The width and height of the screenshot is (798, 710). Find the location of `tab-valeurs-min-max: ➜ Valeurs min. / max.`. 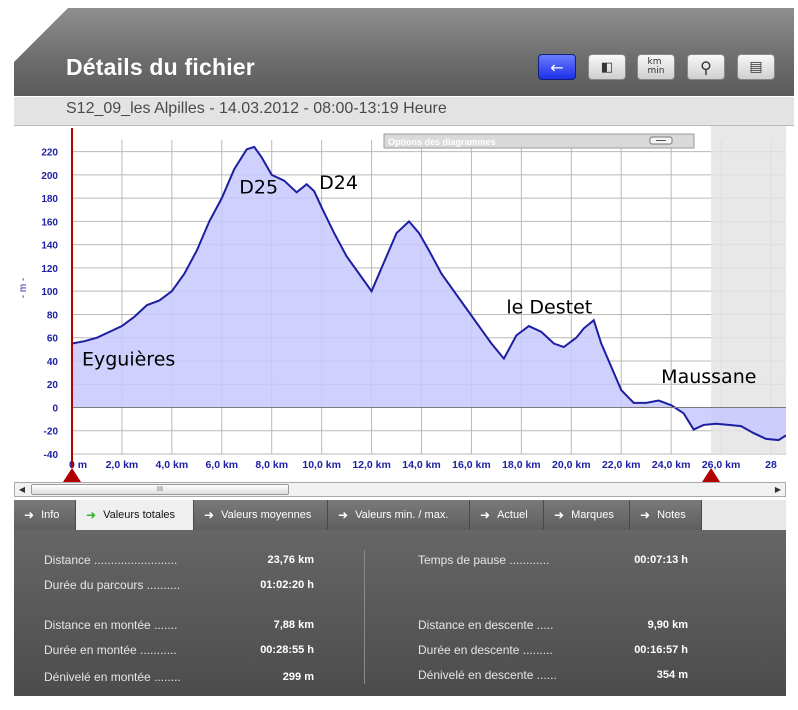

tab-valeurs-min-max: ➜ Valeurs min. / max. is located at coordinates (399, 515).